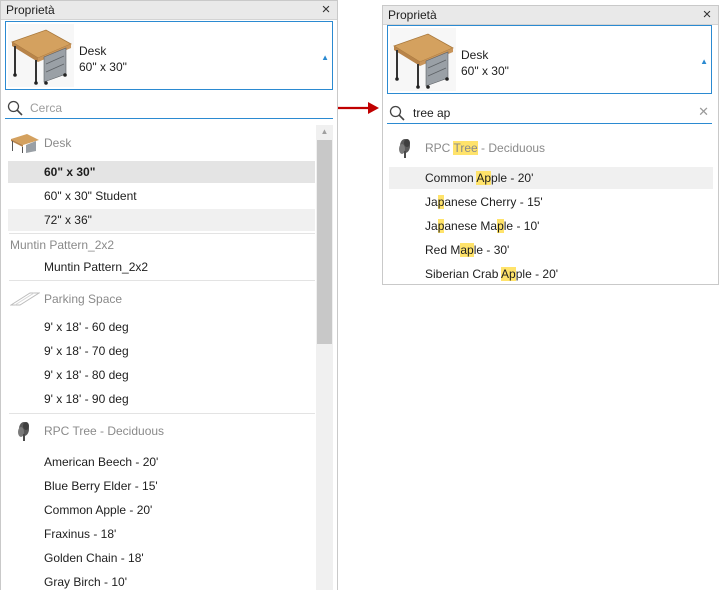 This screenshot has height=590, width=719. Describe the element at coordinates (521, 226) in the screenshot. I see `item-text: le - 10'` at that location.